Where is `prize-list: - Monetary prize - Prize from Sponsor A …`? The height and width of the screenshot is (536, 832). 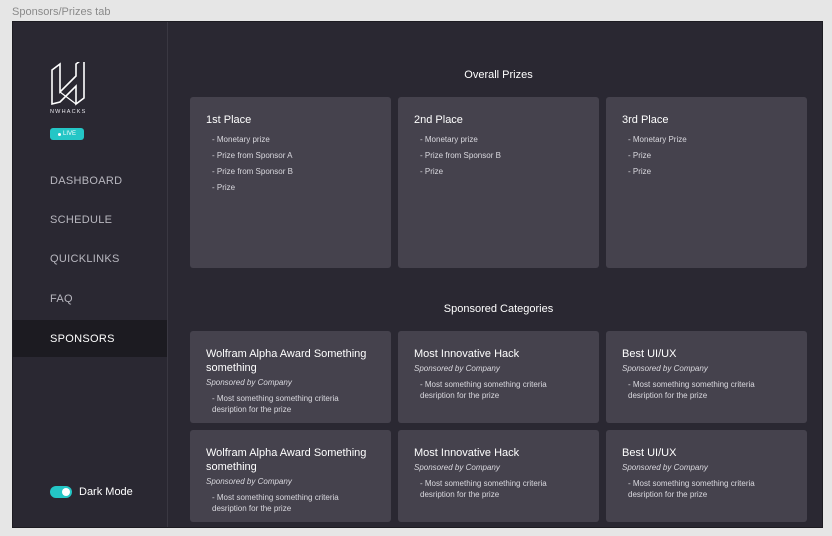
prize-list: - Monetary prize - Prize from Sponsor A … is located at coordinates (290, 164).